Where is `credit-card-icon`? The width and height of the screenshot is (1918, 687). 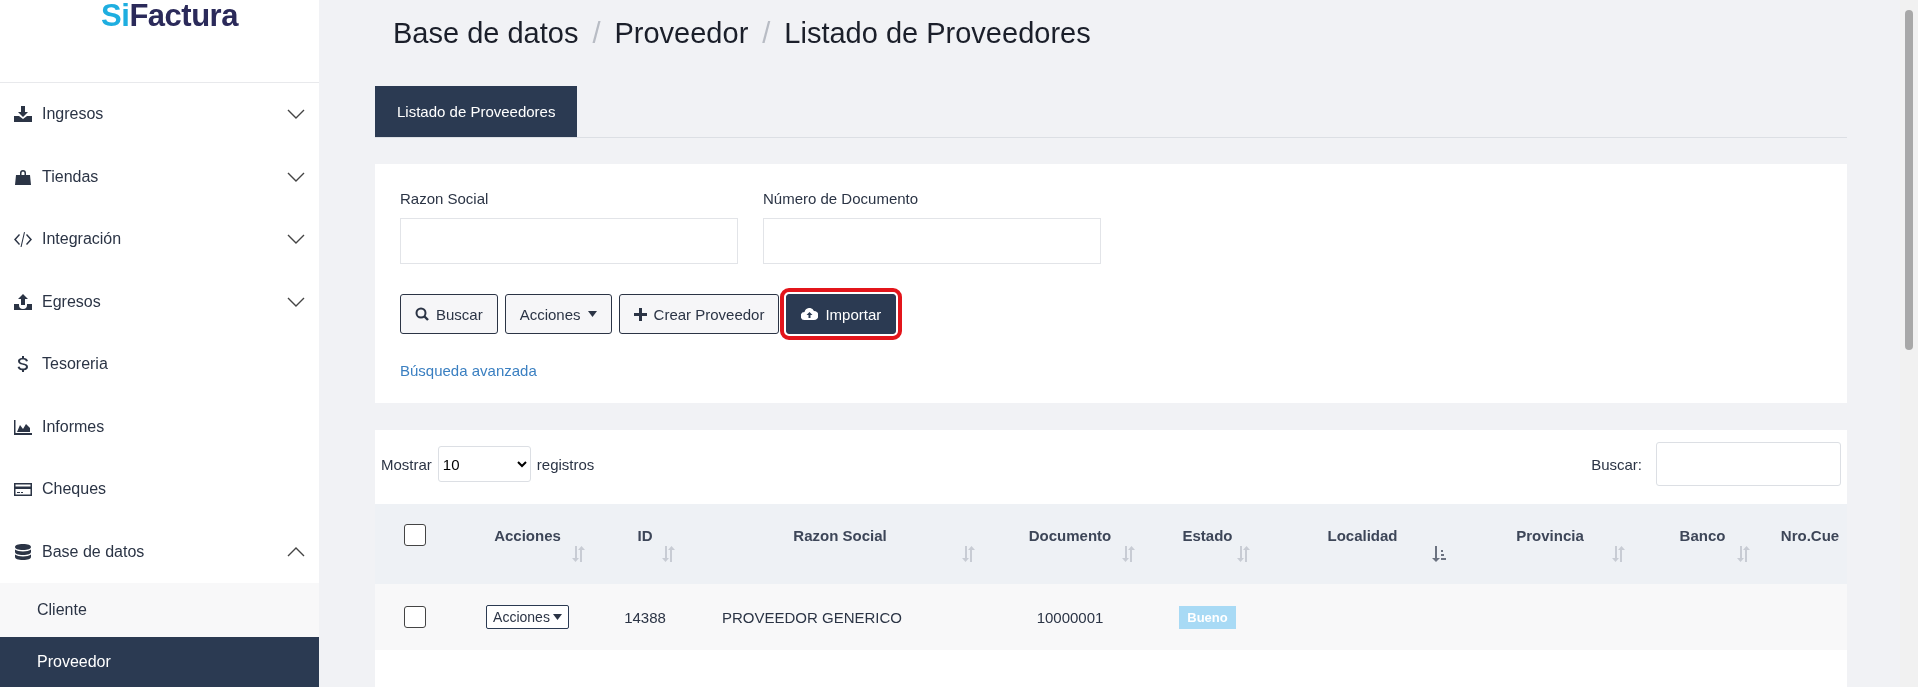 credit-card-icon is located at coordinates (23, 489).